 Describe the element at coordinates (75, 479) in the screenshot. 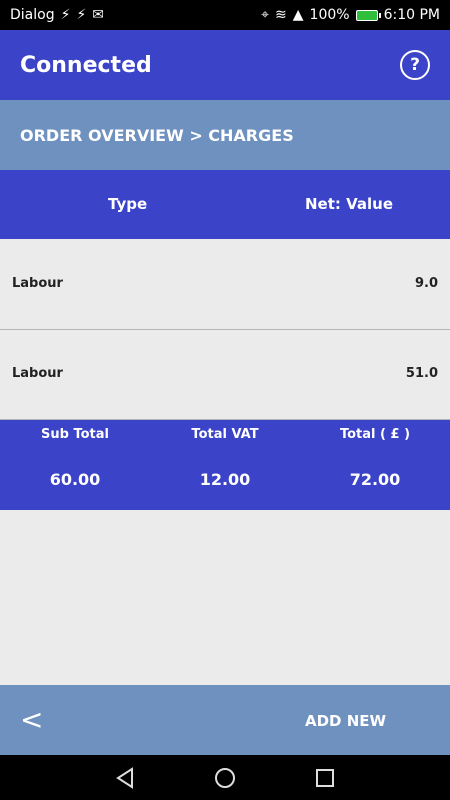

I see `sub-total-value: 60.00` at that location.